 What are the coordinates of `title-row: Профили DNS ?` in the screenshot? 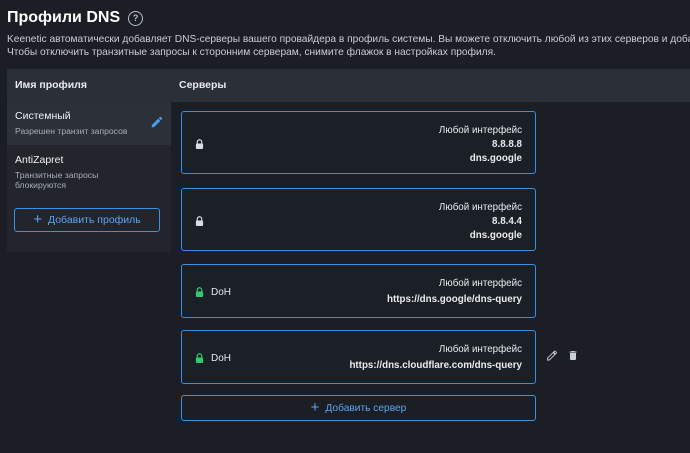 It's located at (75, 18).